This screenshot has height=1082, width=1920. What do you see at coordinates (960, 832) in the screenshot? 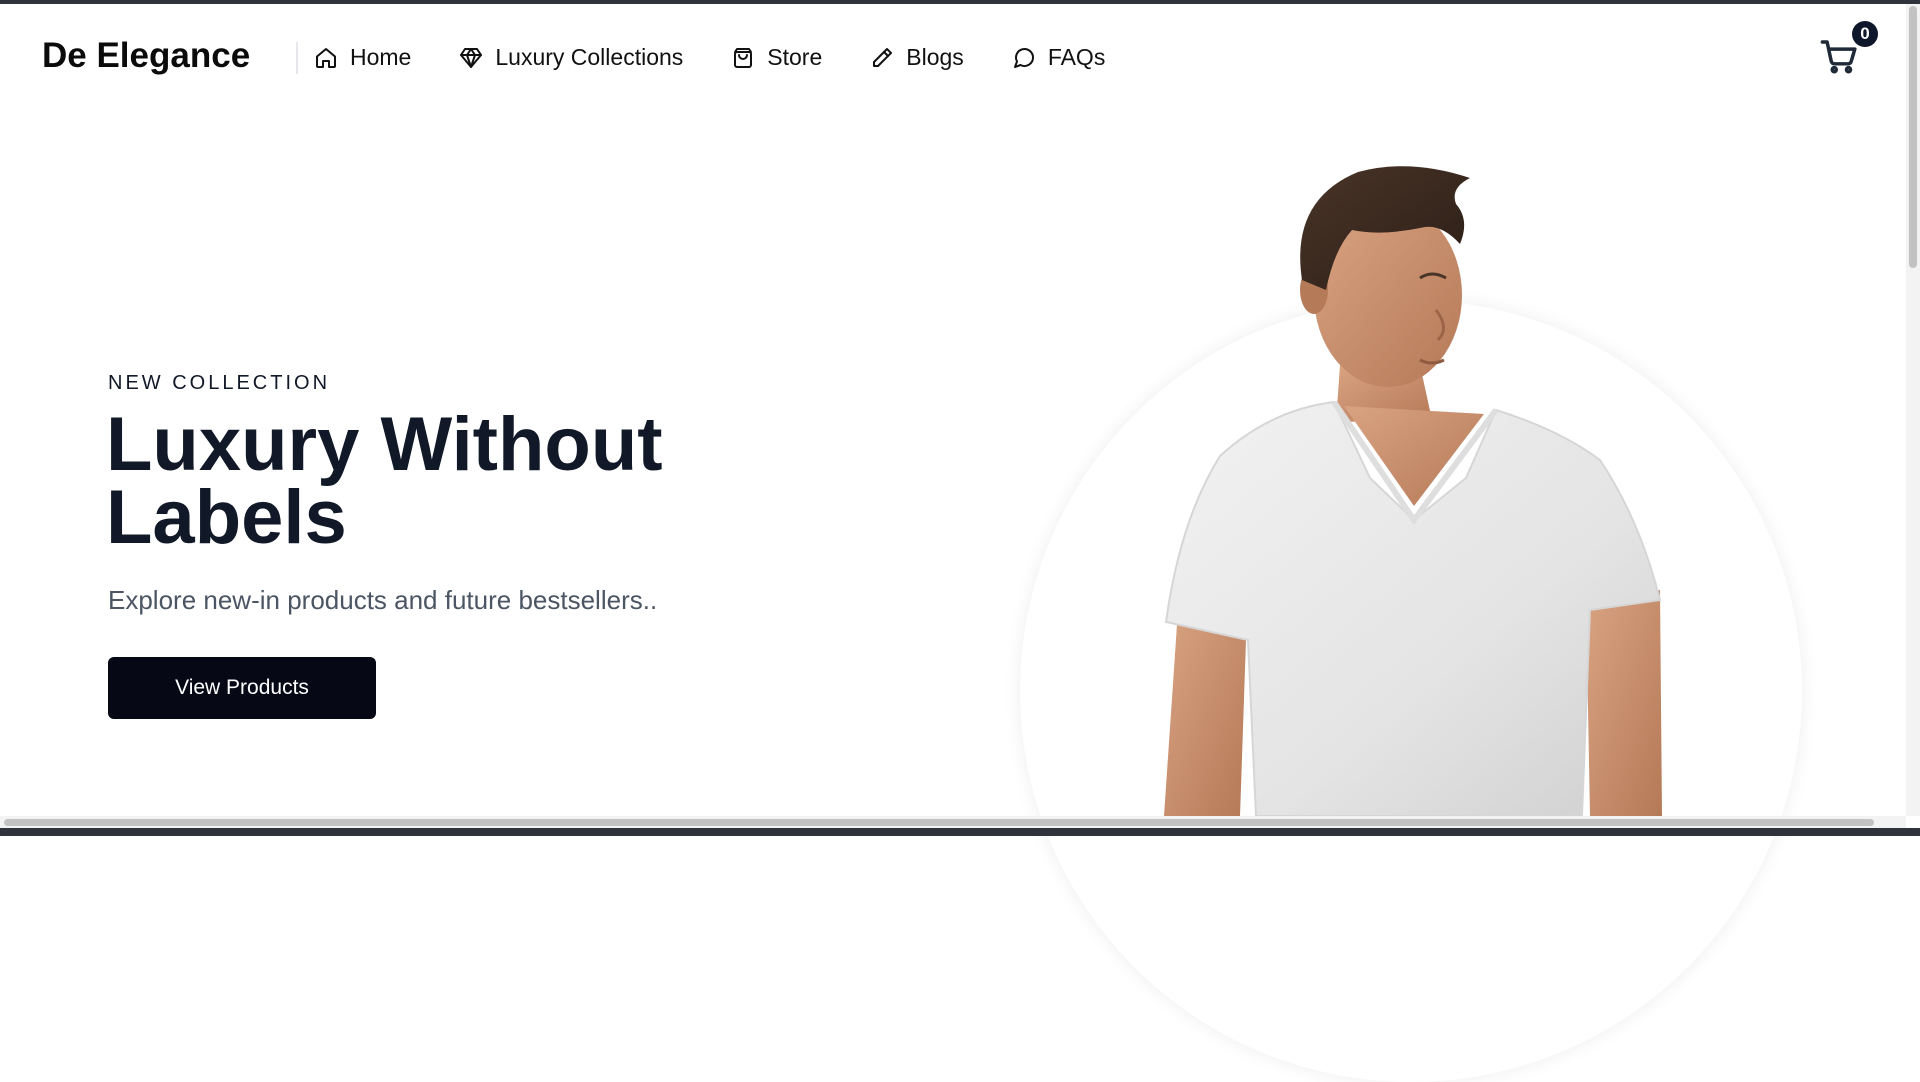
I see `window-bottom-bar` at bounding box center [960, 832].